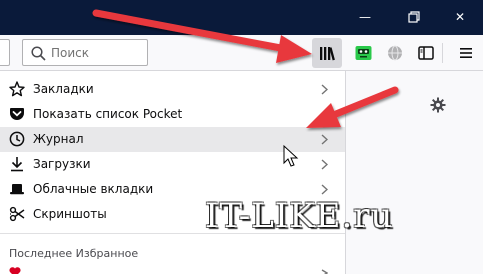  I want to click on menu-item-downloads: Загрузки, so click(172, 164).